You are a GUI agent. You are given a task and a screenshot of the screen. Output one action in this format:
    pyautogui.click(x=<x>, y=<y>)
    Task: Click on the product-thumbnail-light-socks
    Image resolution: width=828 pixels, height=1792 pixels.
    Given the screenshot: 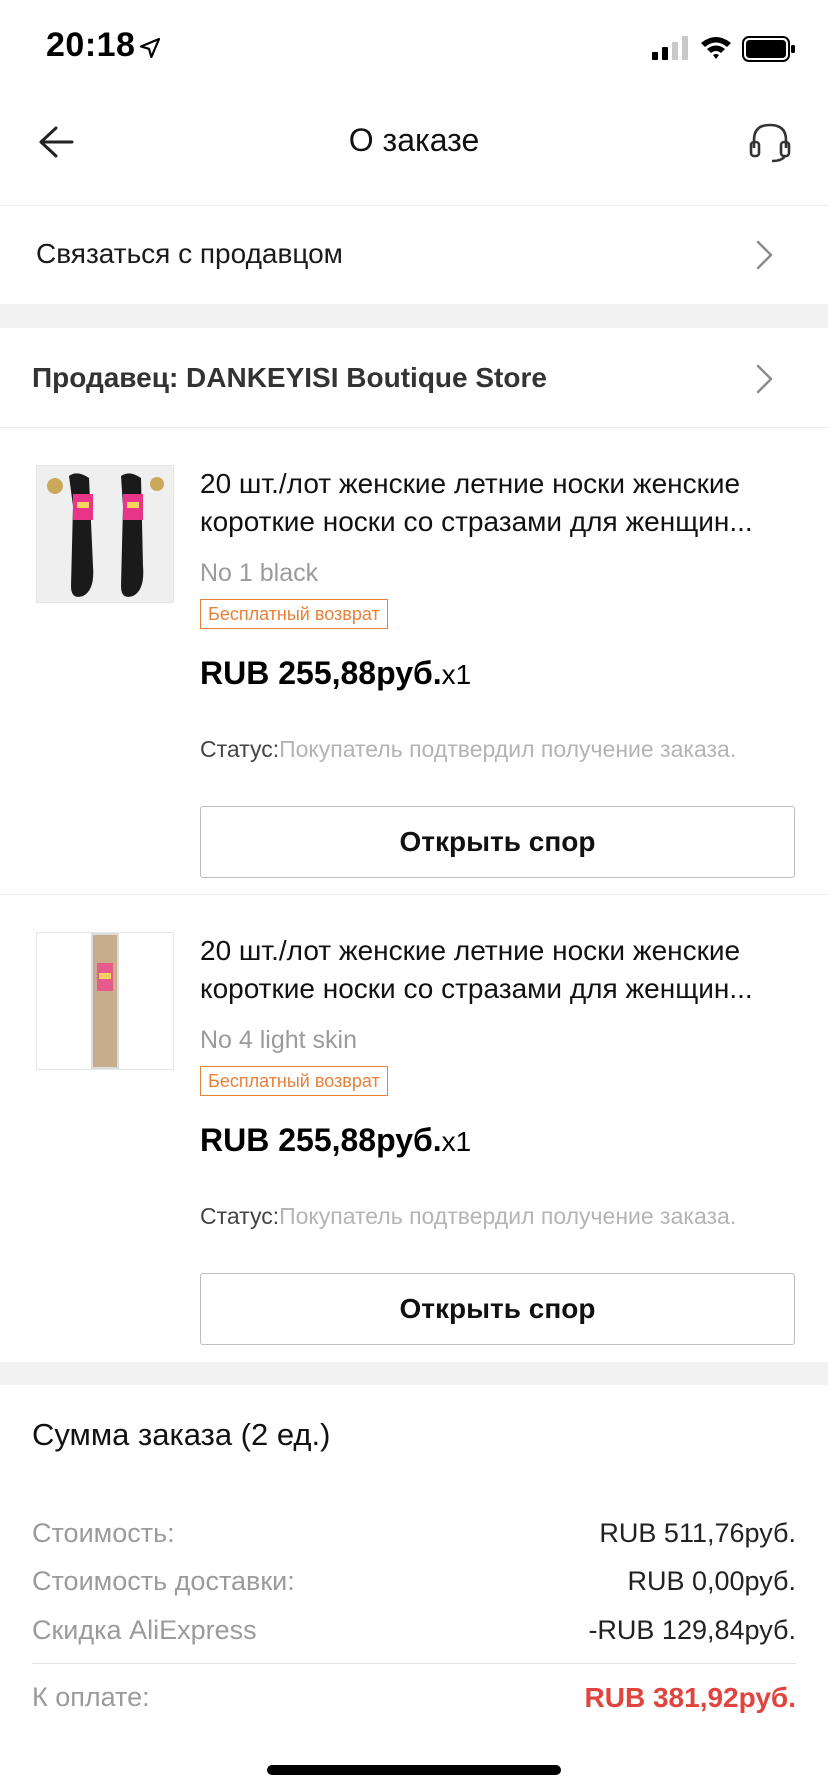 What is the action you would take?
    pyautogui.click(x=105, y=1001)
    